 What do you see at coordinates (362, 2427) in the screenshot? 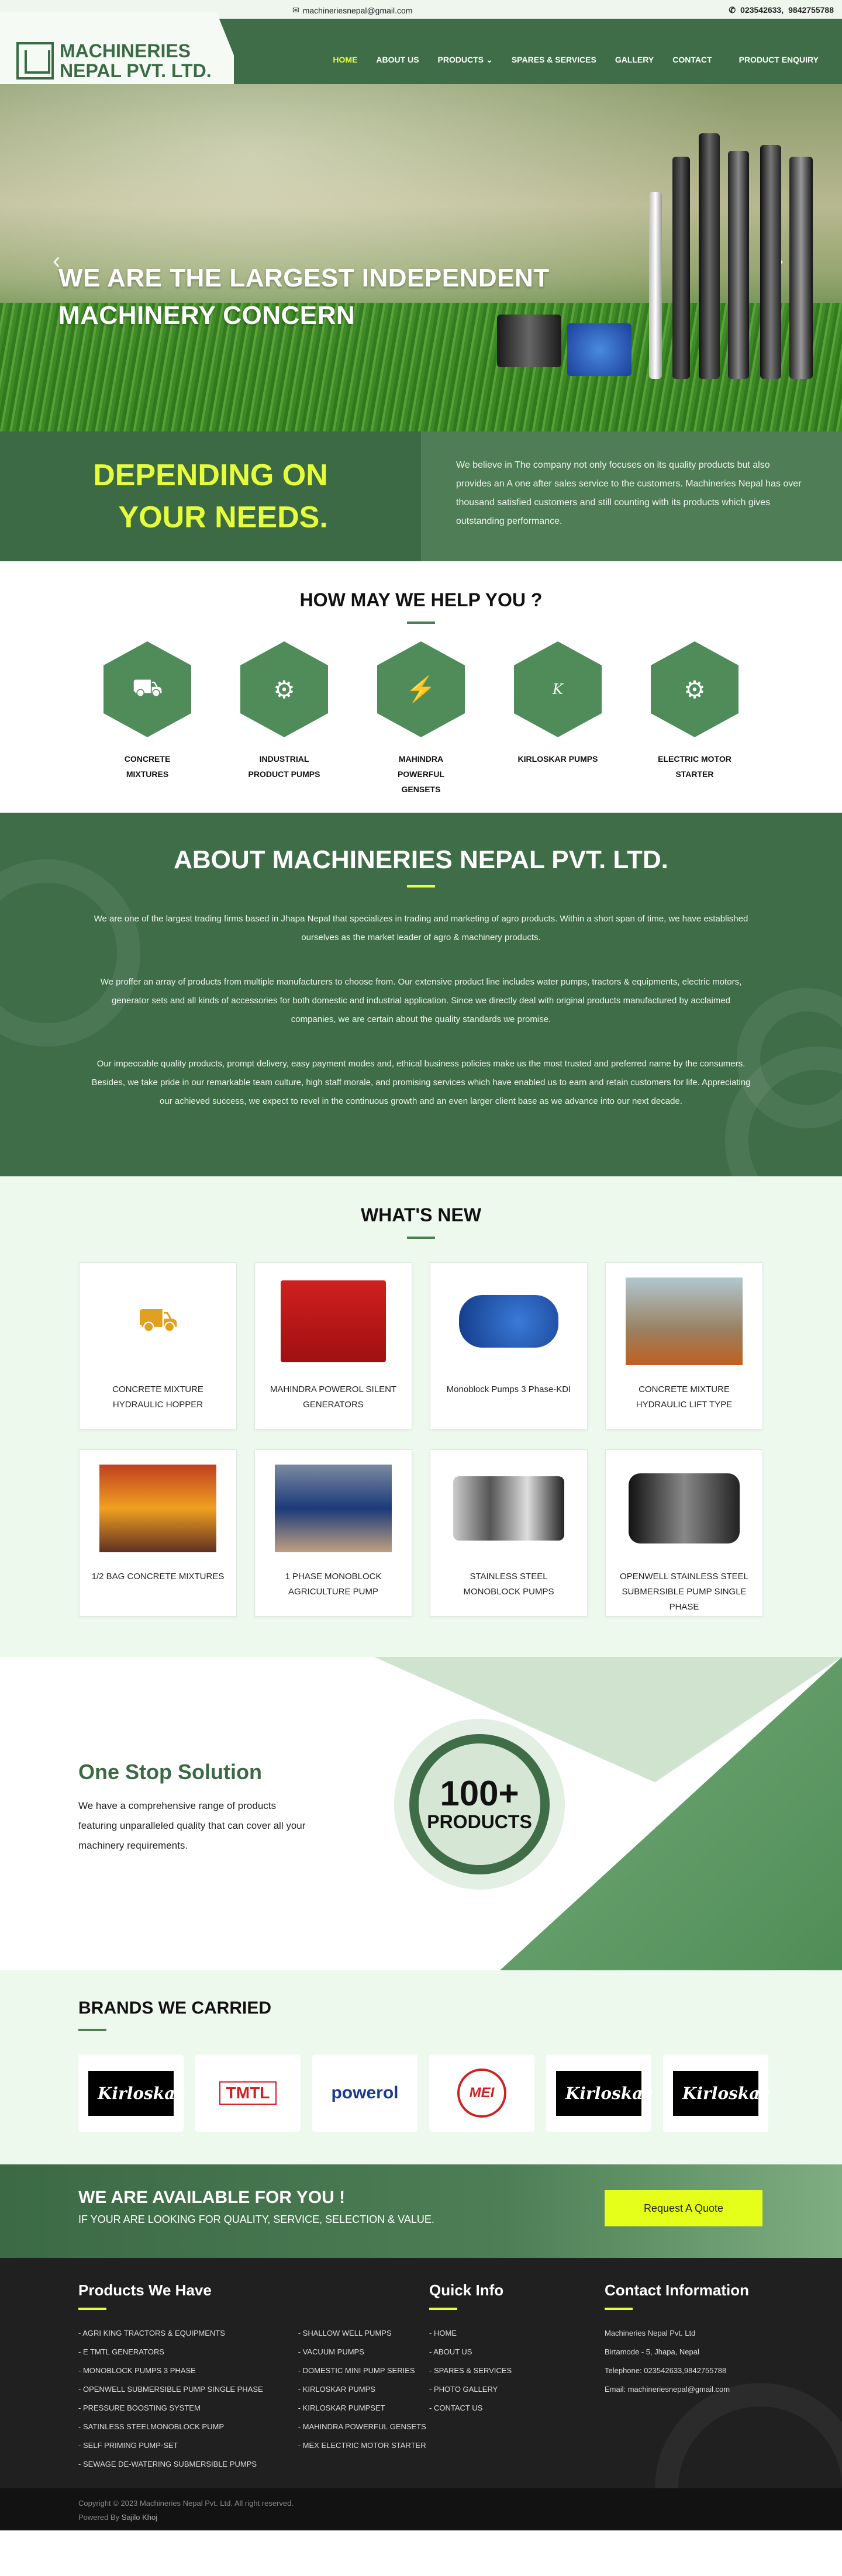
I see `footer-link: - MAHINDRA POWERFUL GENSETS` at bounding box center [362, 2427].